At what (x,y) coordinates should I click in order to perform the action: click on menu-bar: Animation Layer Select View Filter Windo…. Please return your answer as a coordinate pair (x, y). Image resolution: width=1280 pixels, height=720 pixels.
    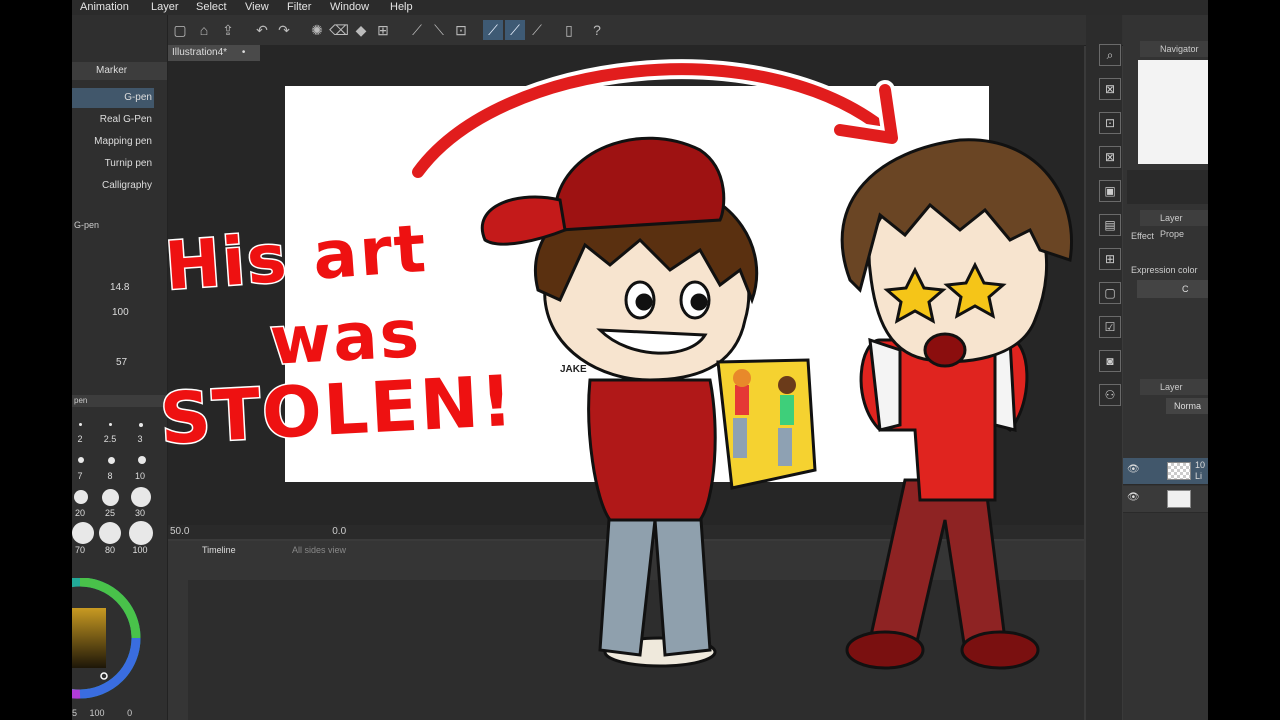
    Looking at the image, I should click on (640, 7).